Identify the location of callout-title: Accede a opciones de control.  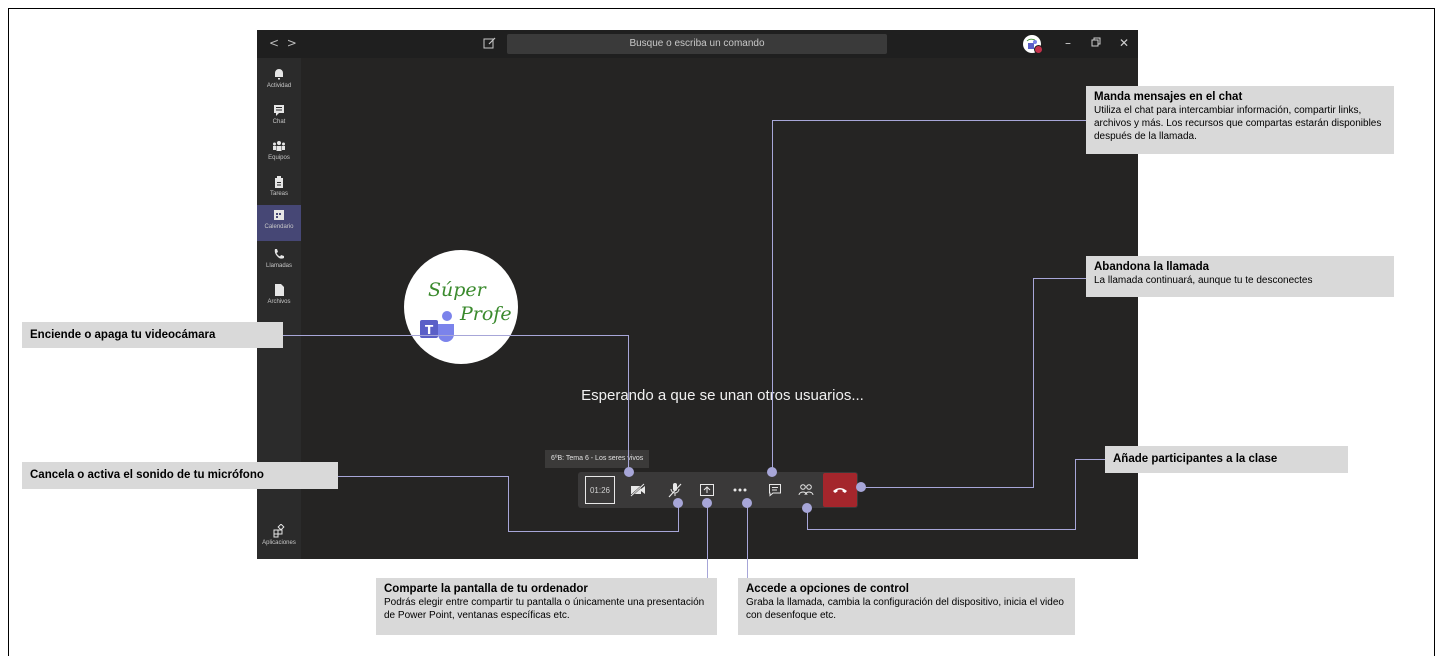
(827, 589).